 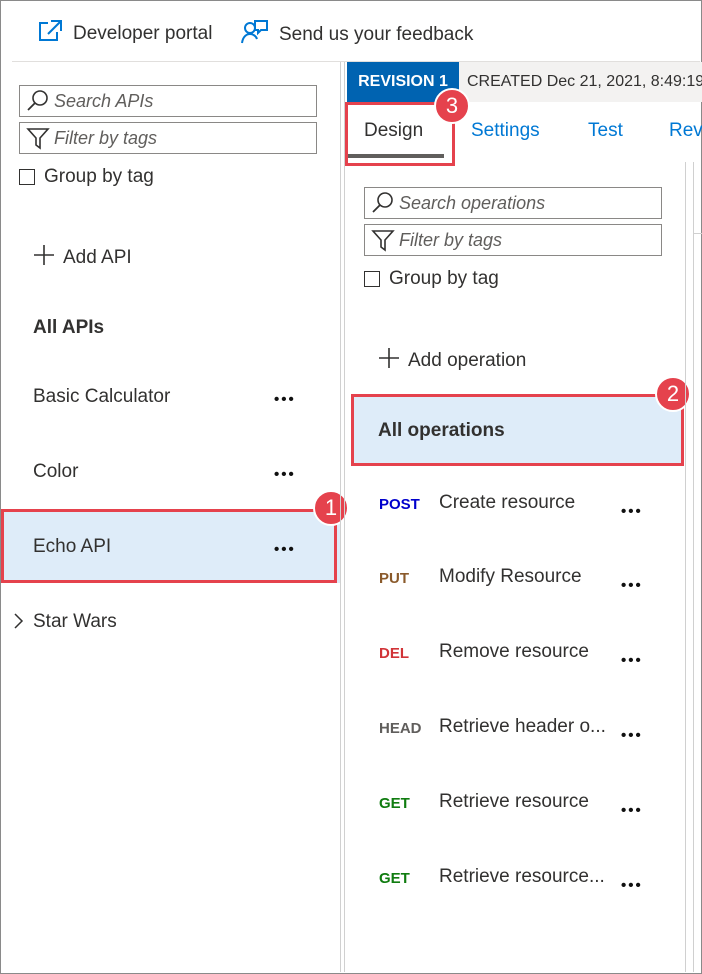 I want to click on api-item-label: Basic Calculator, so click(x=102, y=396).